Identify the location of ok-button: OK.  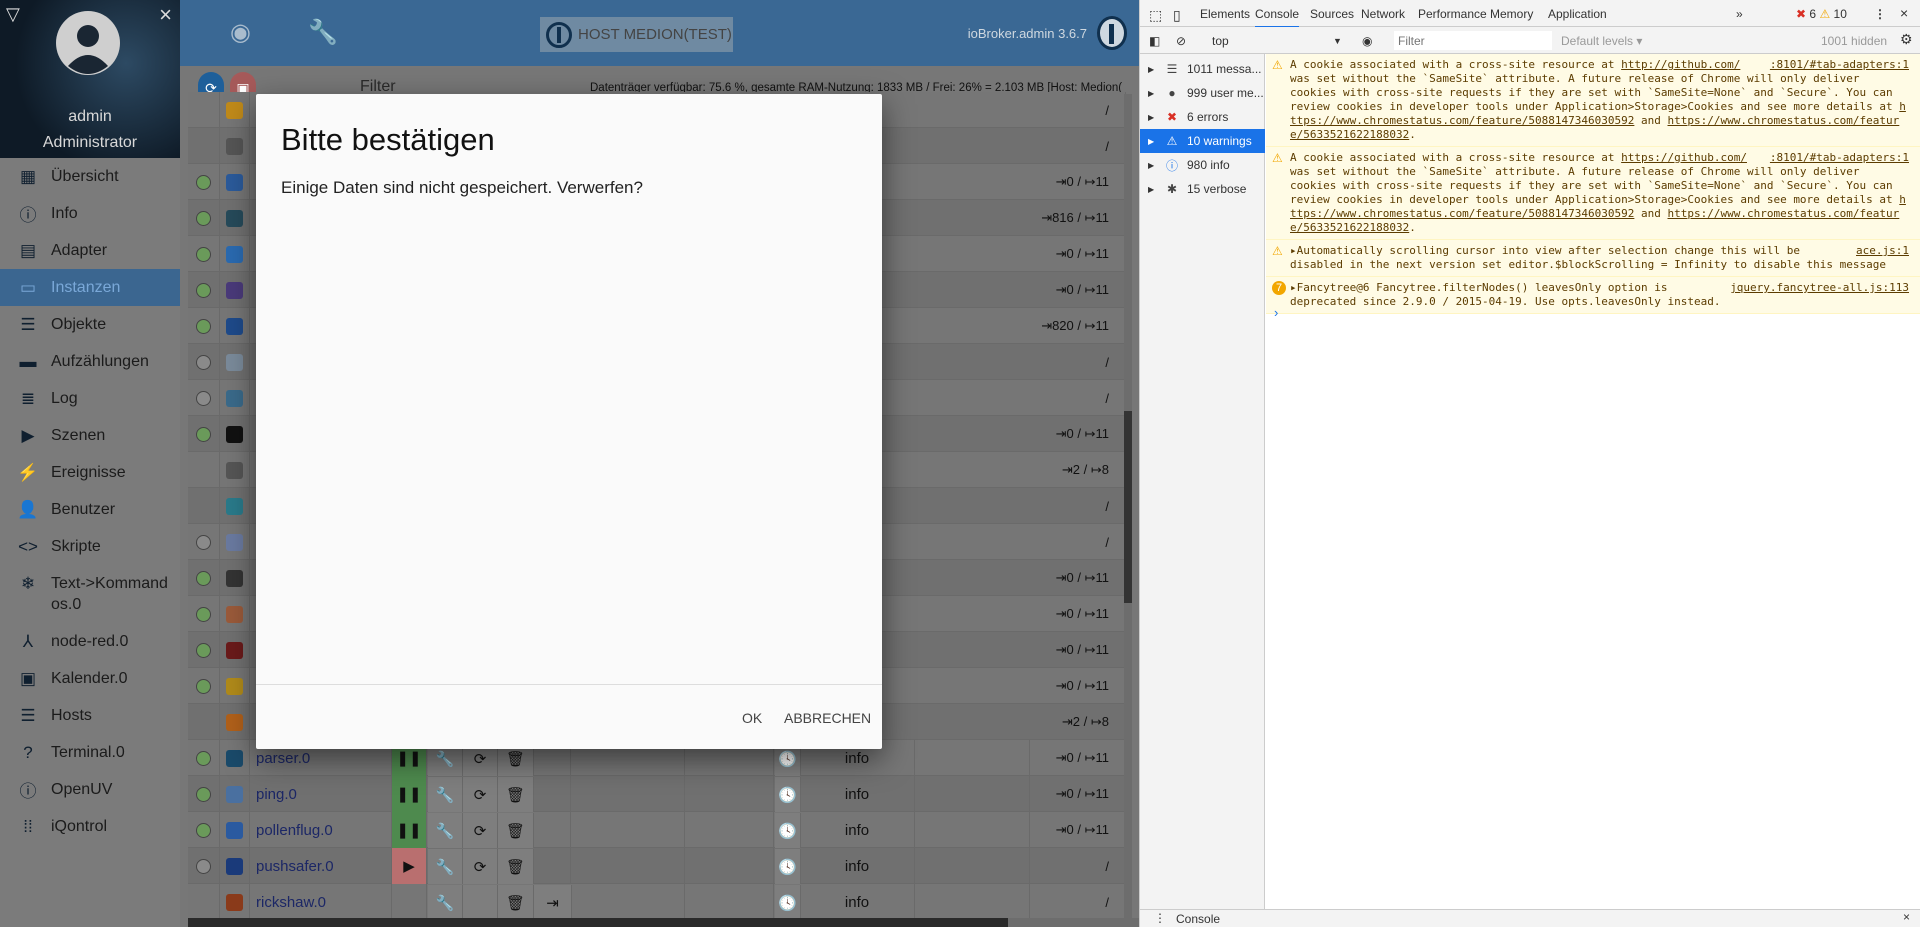
(752, 718).